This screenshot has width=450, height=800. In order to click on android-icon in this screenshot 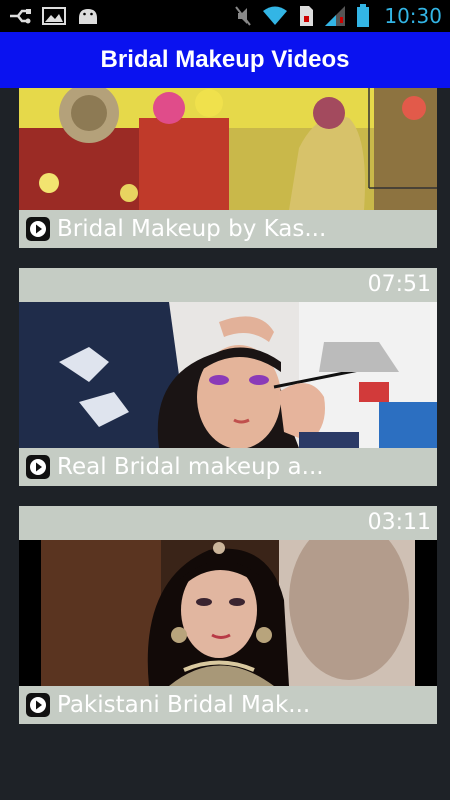, I will do `click(88, 16)`.